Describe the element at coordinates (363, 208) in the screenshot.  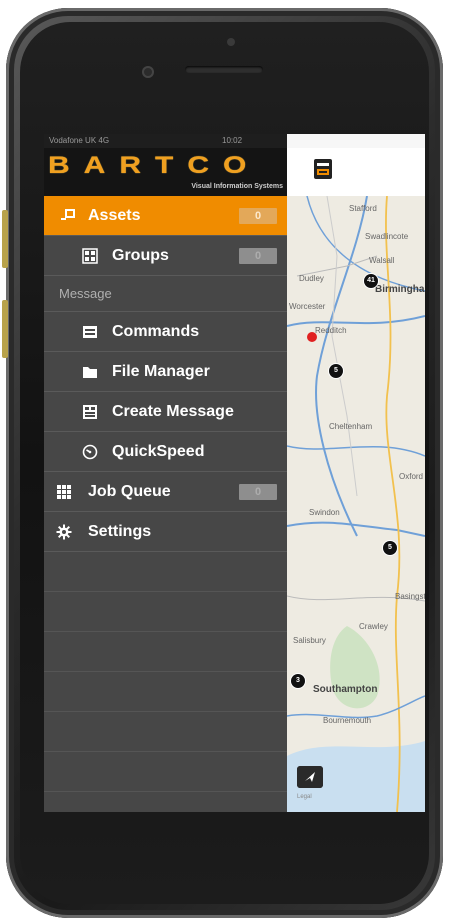
I see `map-label: Stafford` at that location.